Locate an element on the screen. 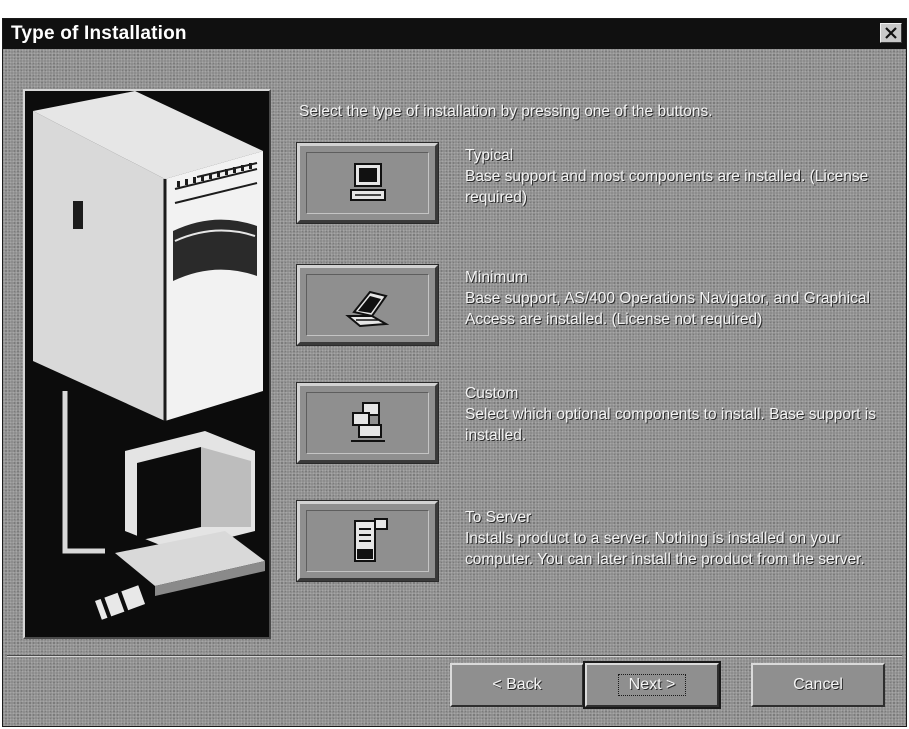 The image size is (909, 729). cancel-button: Cancel is located at coordinates (818, 685).